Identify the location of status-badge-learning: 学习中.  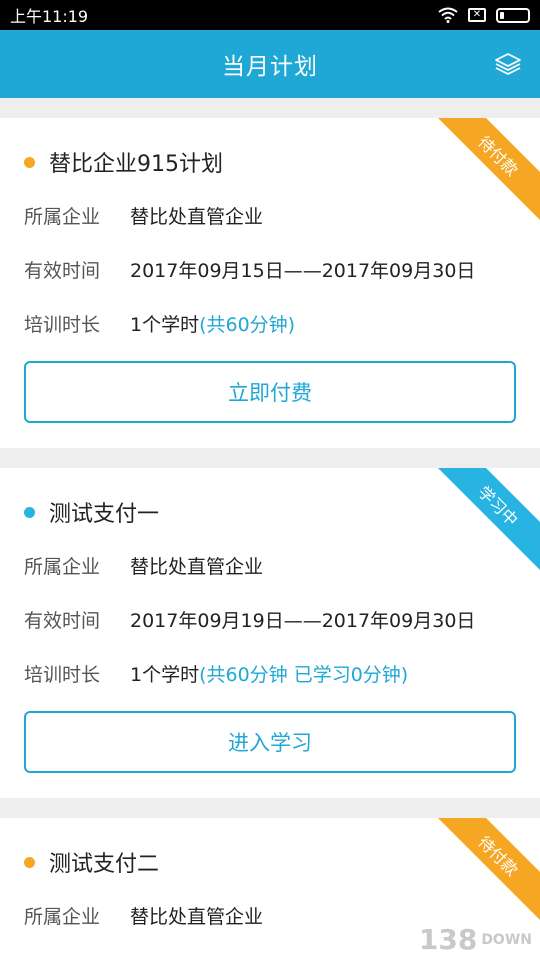
(486, 519).